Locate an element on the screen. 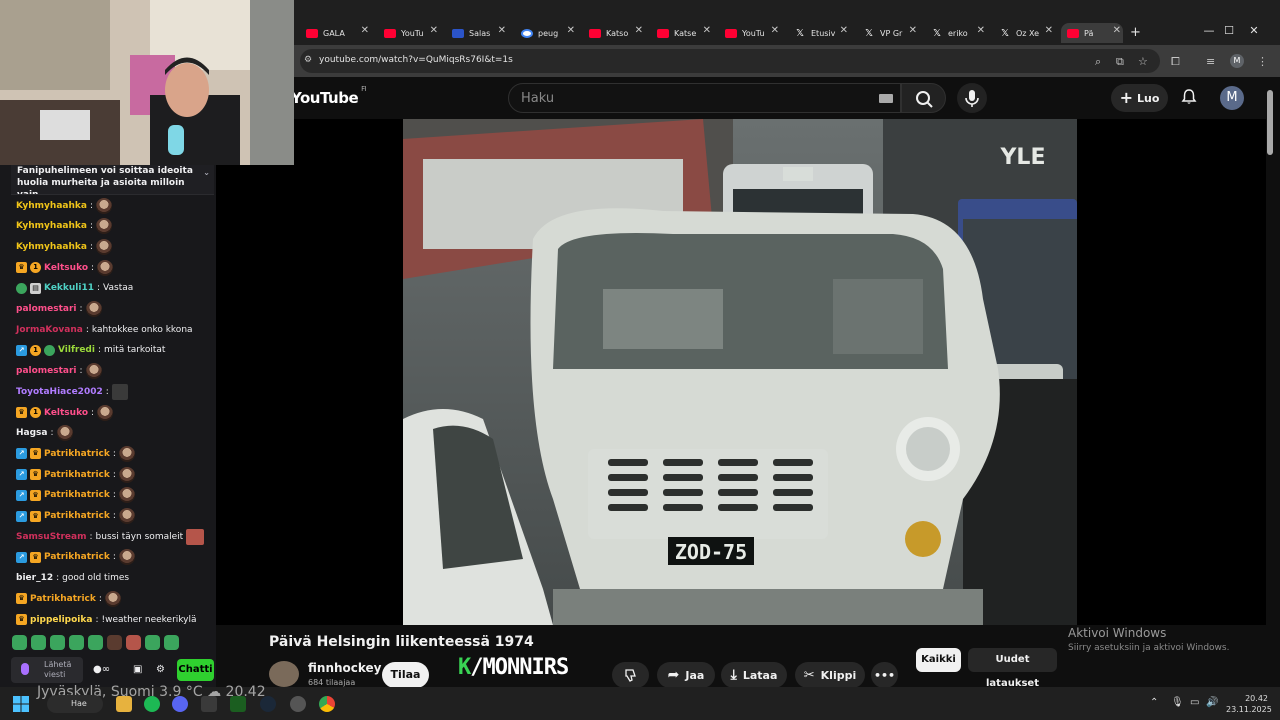 This screenshot has height=720, width=1280. subscribe-button: Tilaa is located at coordinates (405, 675).